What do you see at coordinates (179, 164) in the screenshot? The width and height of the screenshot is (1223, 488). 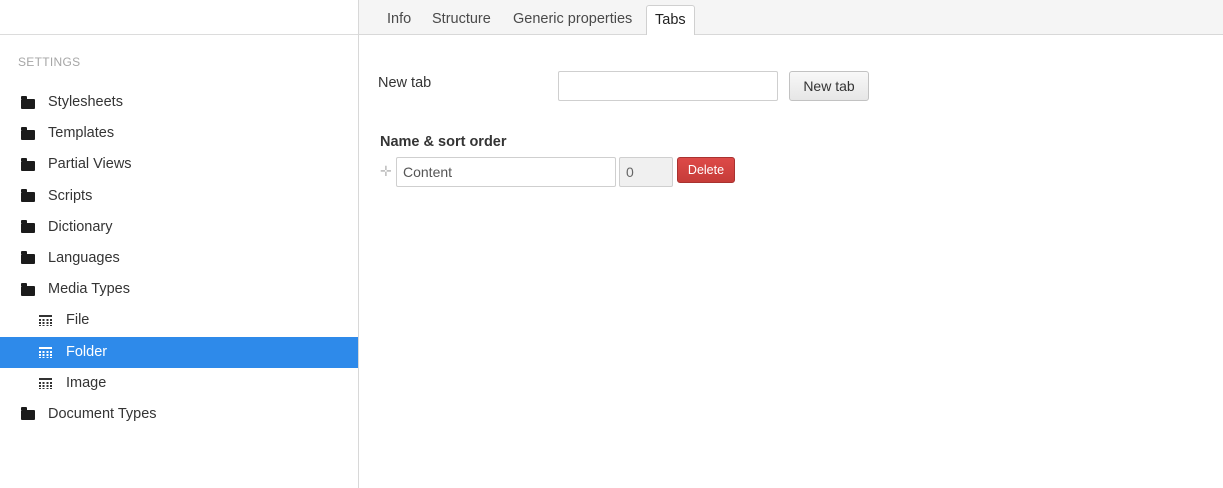 I see `tree-item-partial-views: Partial Views` at bounding box center [179, 164].